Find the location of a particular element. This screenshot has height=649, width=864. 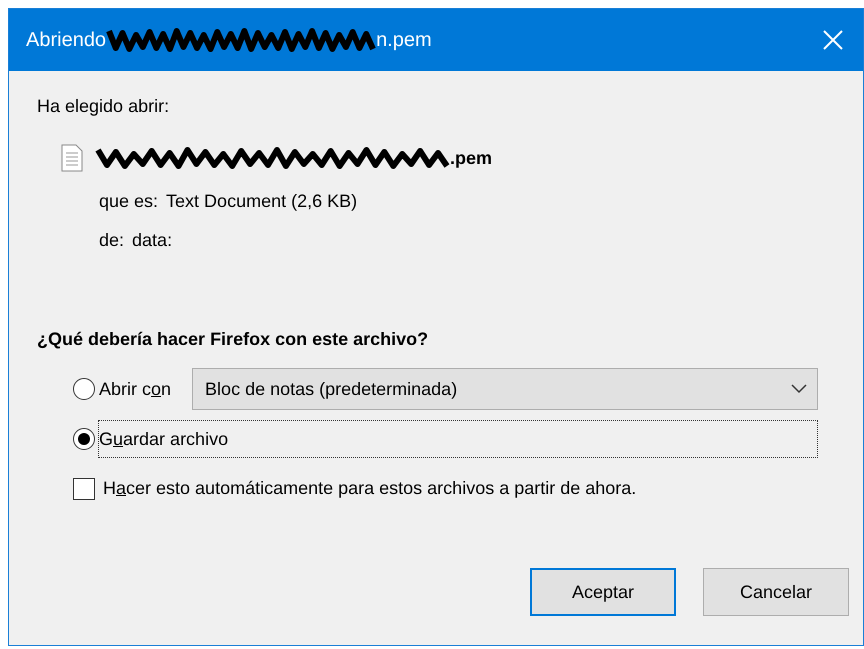

dialog-button: Aceptar is located at coordinates (603, 592).